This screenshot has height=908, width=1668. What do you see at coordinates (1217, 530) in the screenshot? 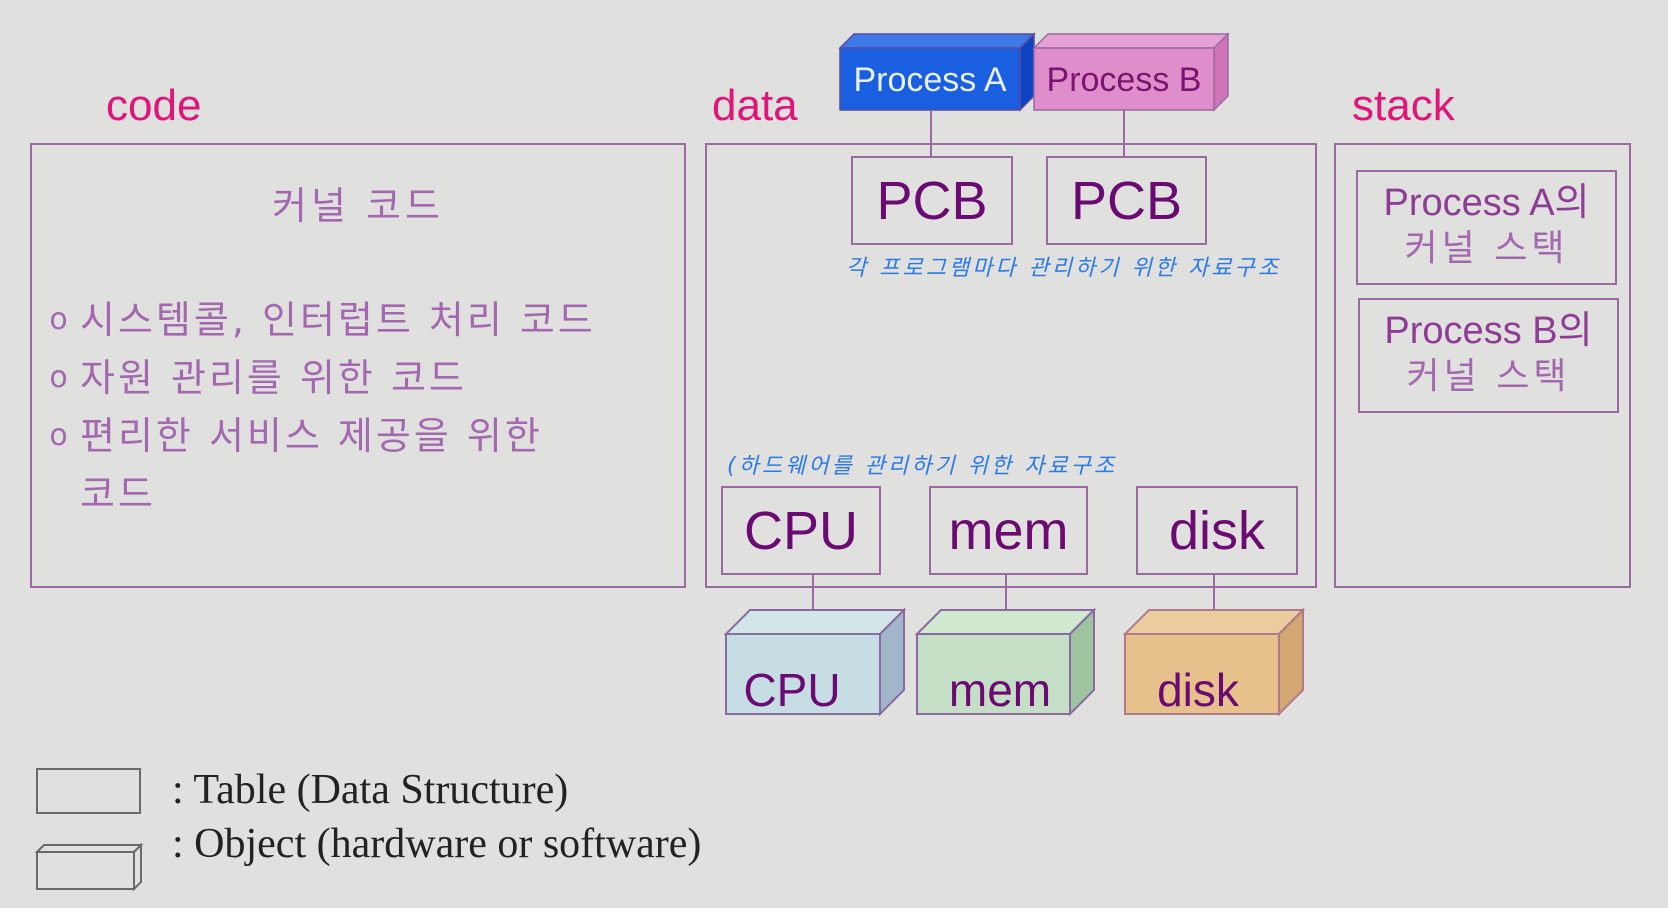
I see `disk-table: disk` at bounding box center [1217, 530].